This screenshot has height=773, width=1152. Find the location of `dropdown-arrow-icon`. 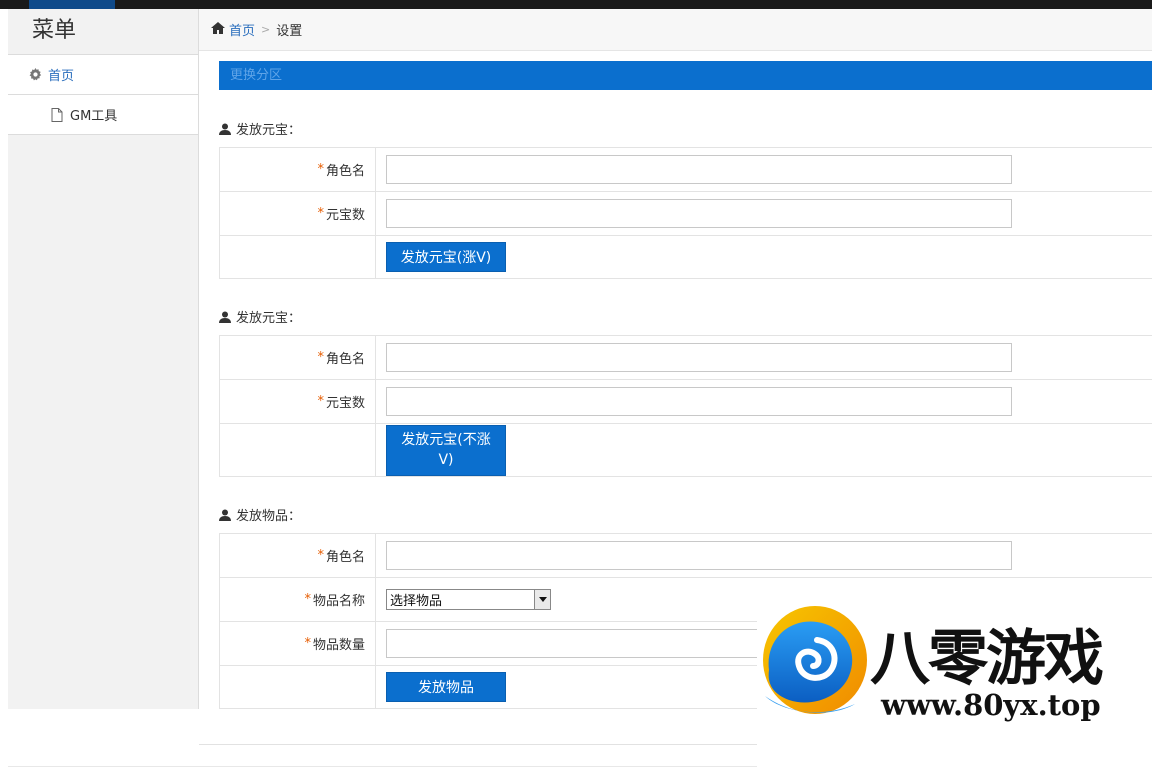

dropdown-arrow-icon is located at coordinates (542, 599).